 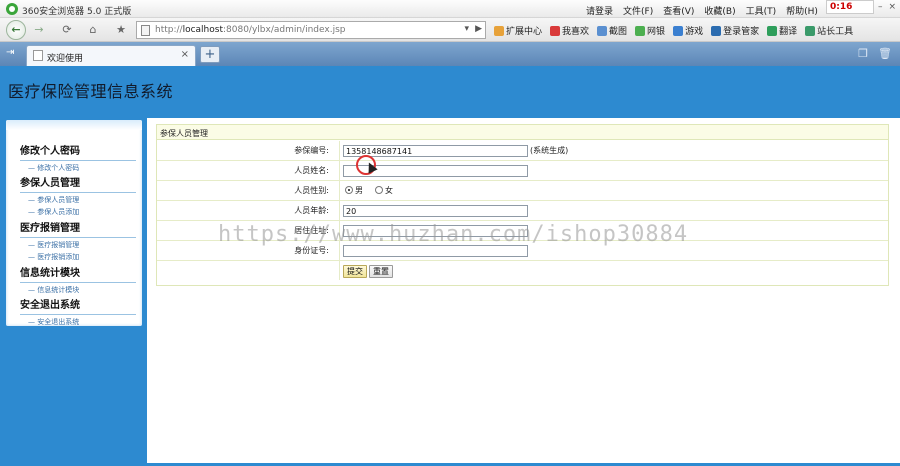 What do you see at coordinates (850, 7) in the screenshot?
I see `clock-display: 0:16` at bounding box center [850, 7].